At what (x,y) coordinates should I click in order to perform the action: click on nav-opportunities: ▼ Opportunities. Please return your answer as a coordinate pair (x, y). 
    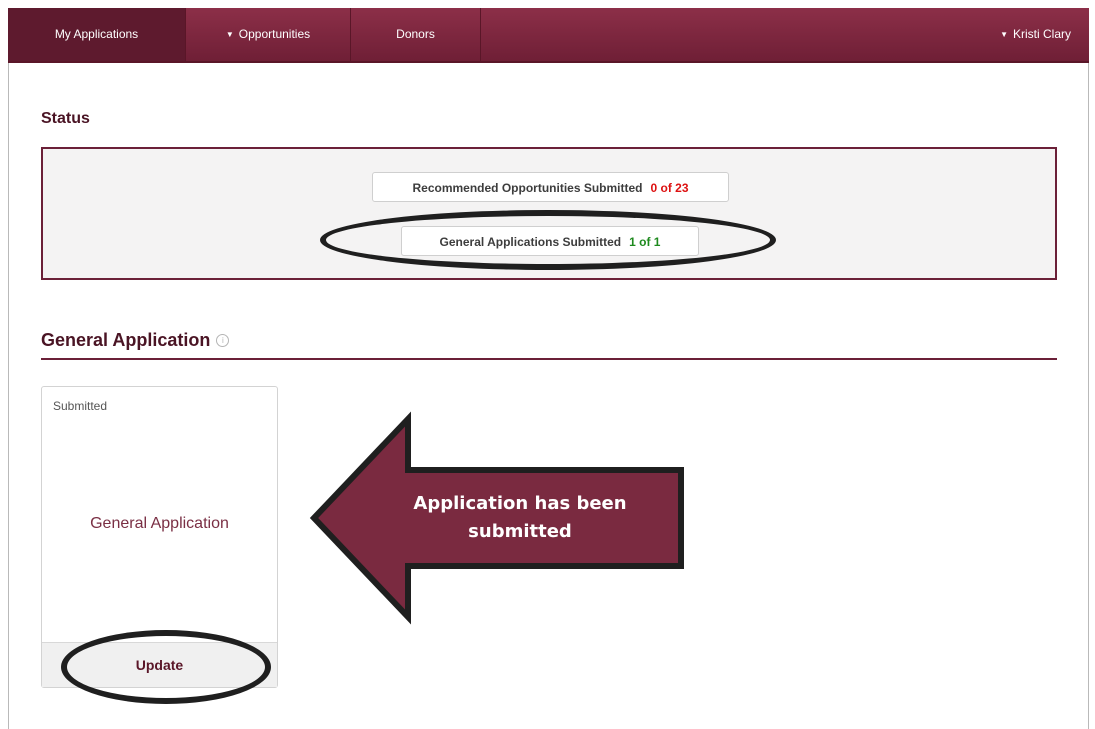
    Looking at the image, I should click on (268, 34).